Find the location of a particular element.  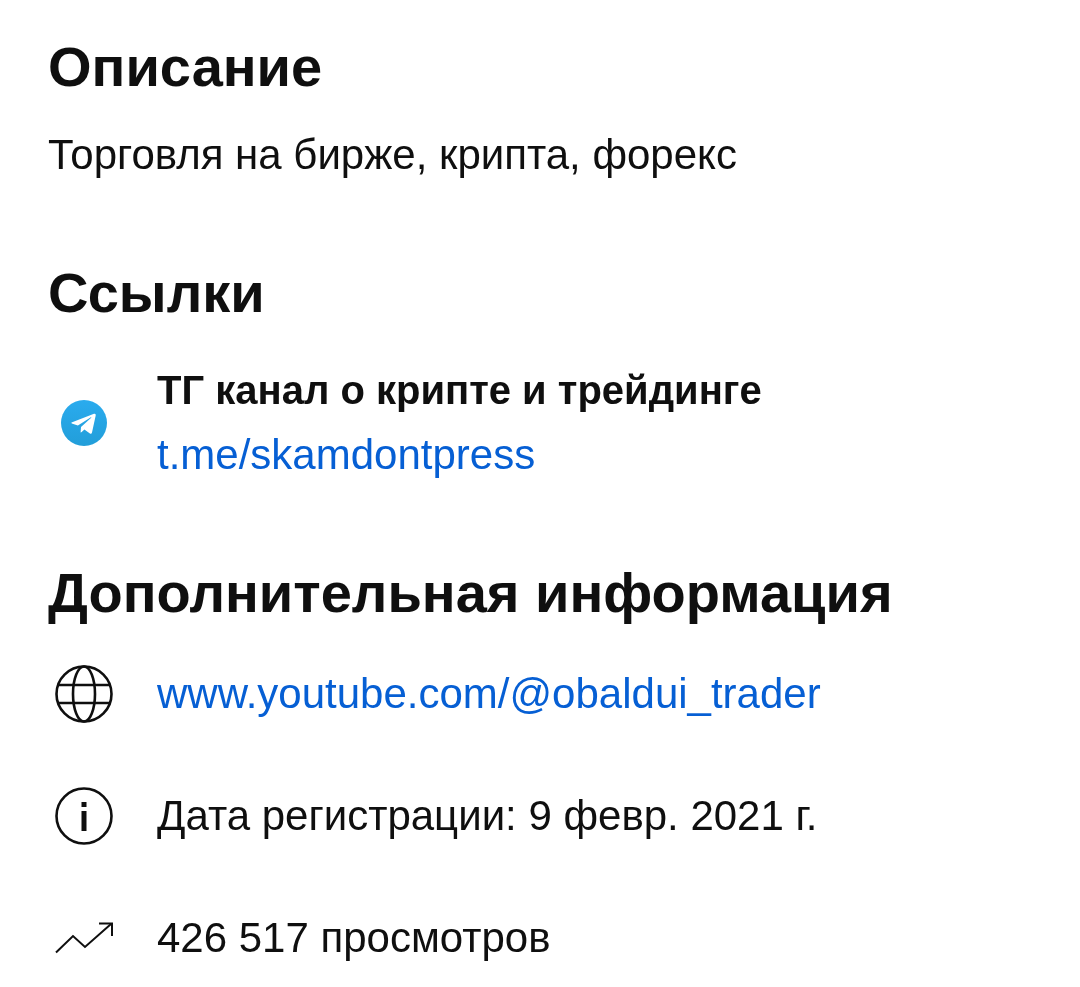

section-heading: Описание is located at coordinates (185, 67).